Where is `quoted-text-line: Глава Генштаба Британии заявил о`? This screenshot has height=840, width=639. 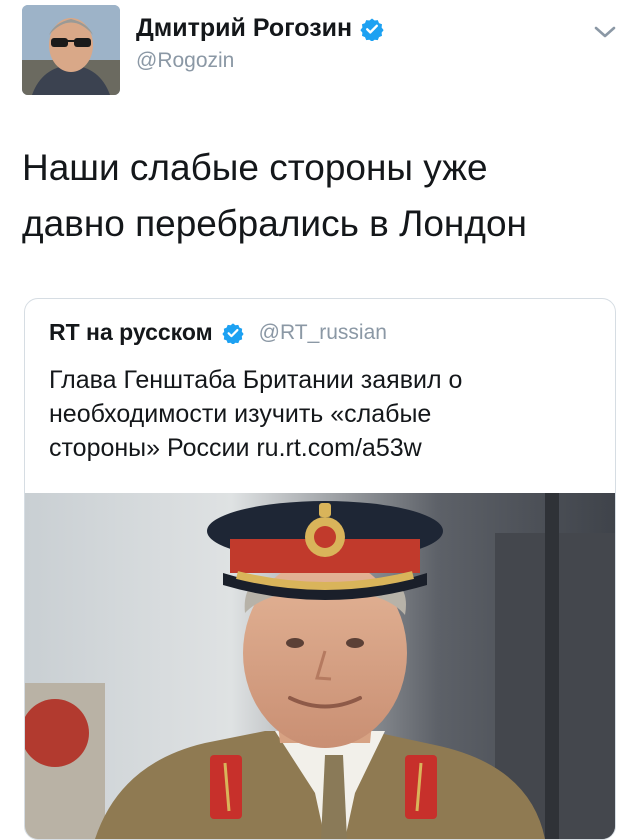 quoted-text-line: Глава Генштаба Британии заявил о is located at coordinates (256, 380).